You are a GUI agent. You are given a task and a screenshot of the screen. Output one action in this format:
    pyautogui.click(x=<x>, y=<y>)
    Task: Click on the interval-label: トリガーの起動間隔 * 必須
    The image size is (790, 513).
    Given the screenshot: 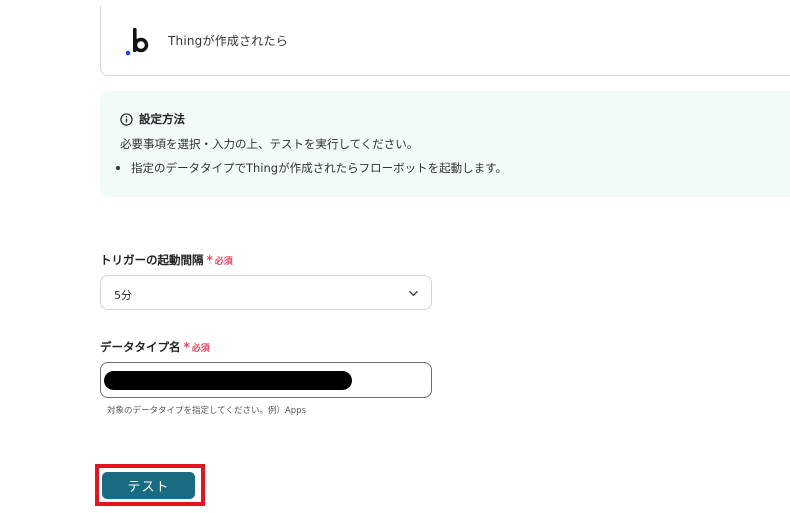 What is the action you would take?
    pyautogui.click(x=166, y=260)
    